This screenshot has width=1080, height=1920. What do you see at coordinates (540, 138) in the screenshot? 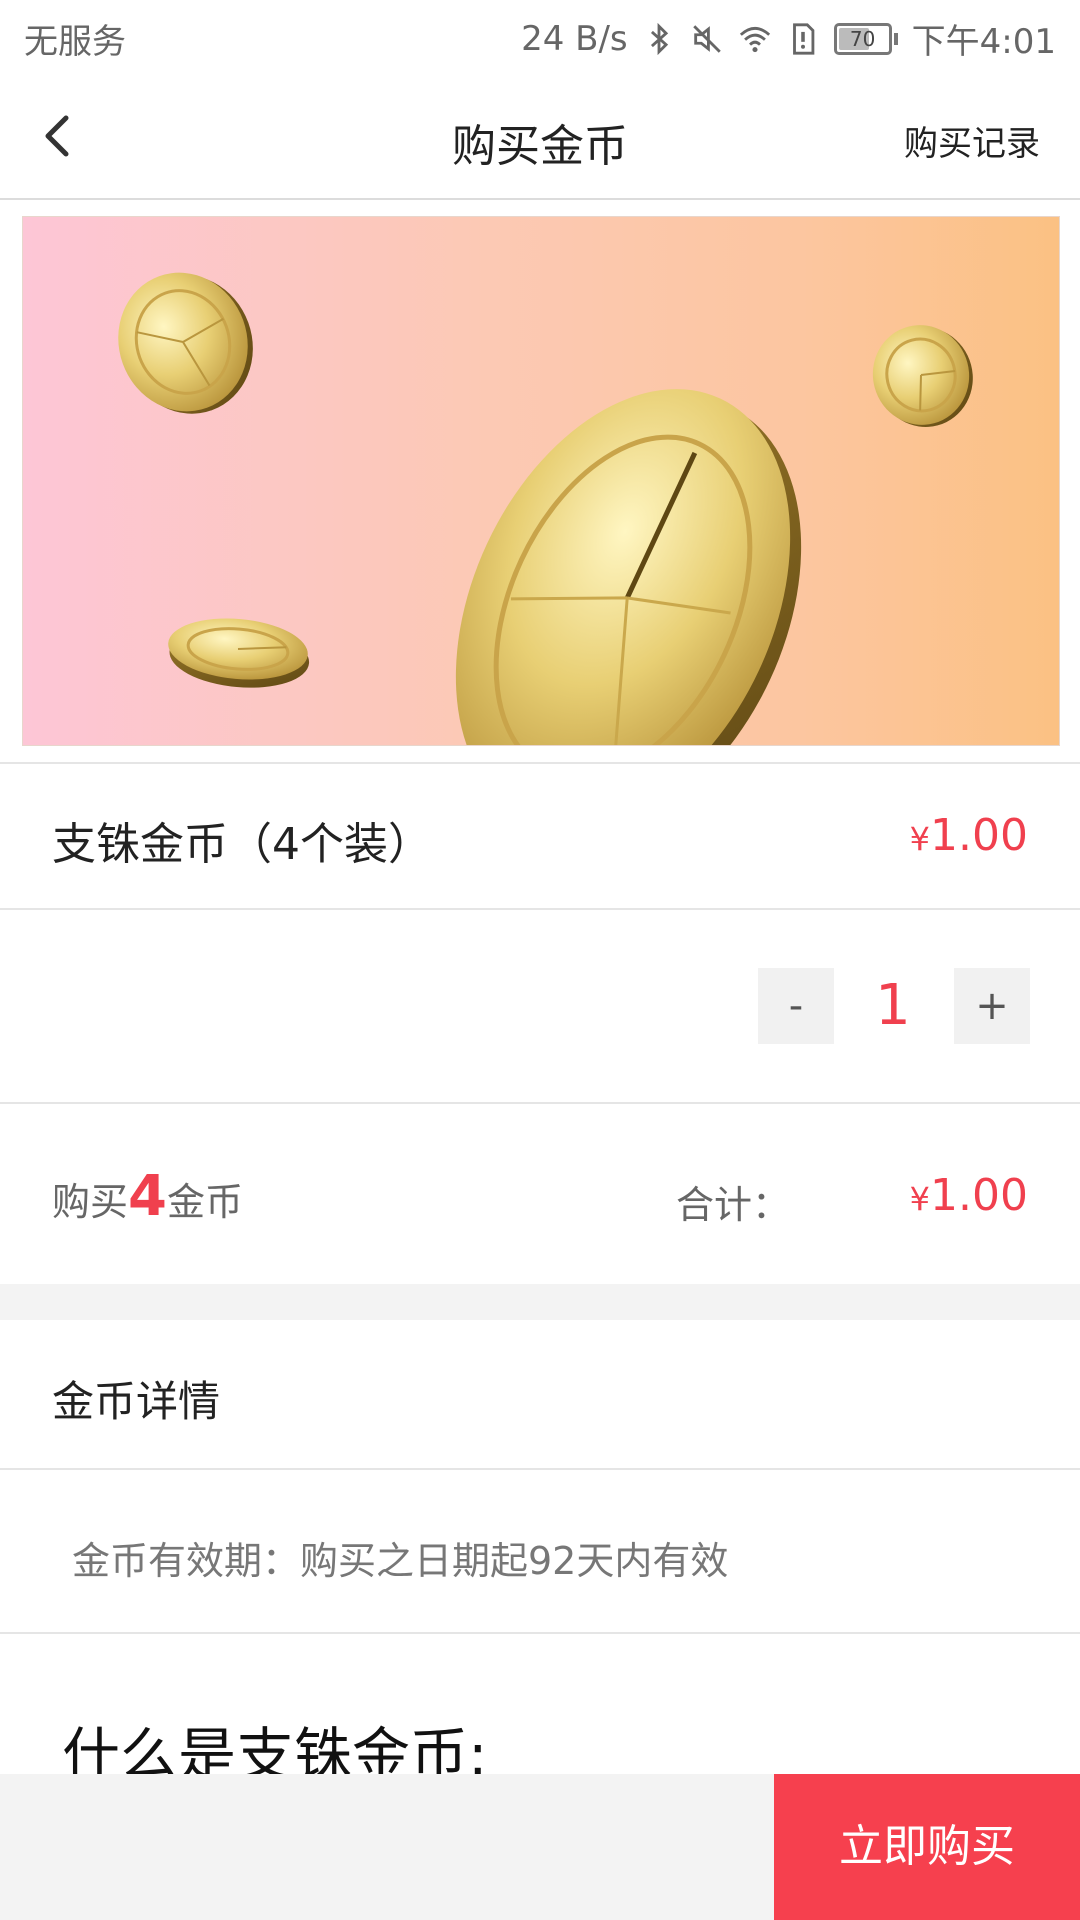
I see `nav-bar: 购买金币 购买记录` at bounding box center [540, 138].